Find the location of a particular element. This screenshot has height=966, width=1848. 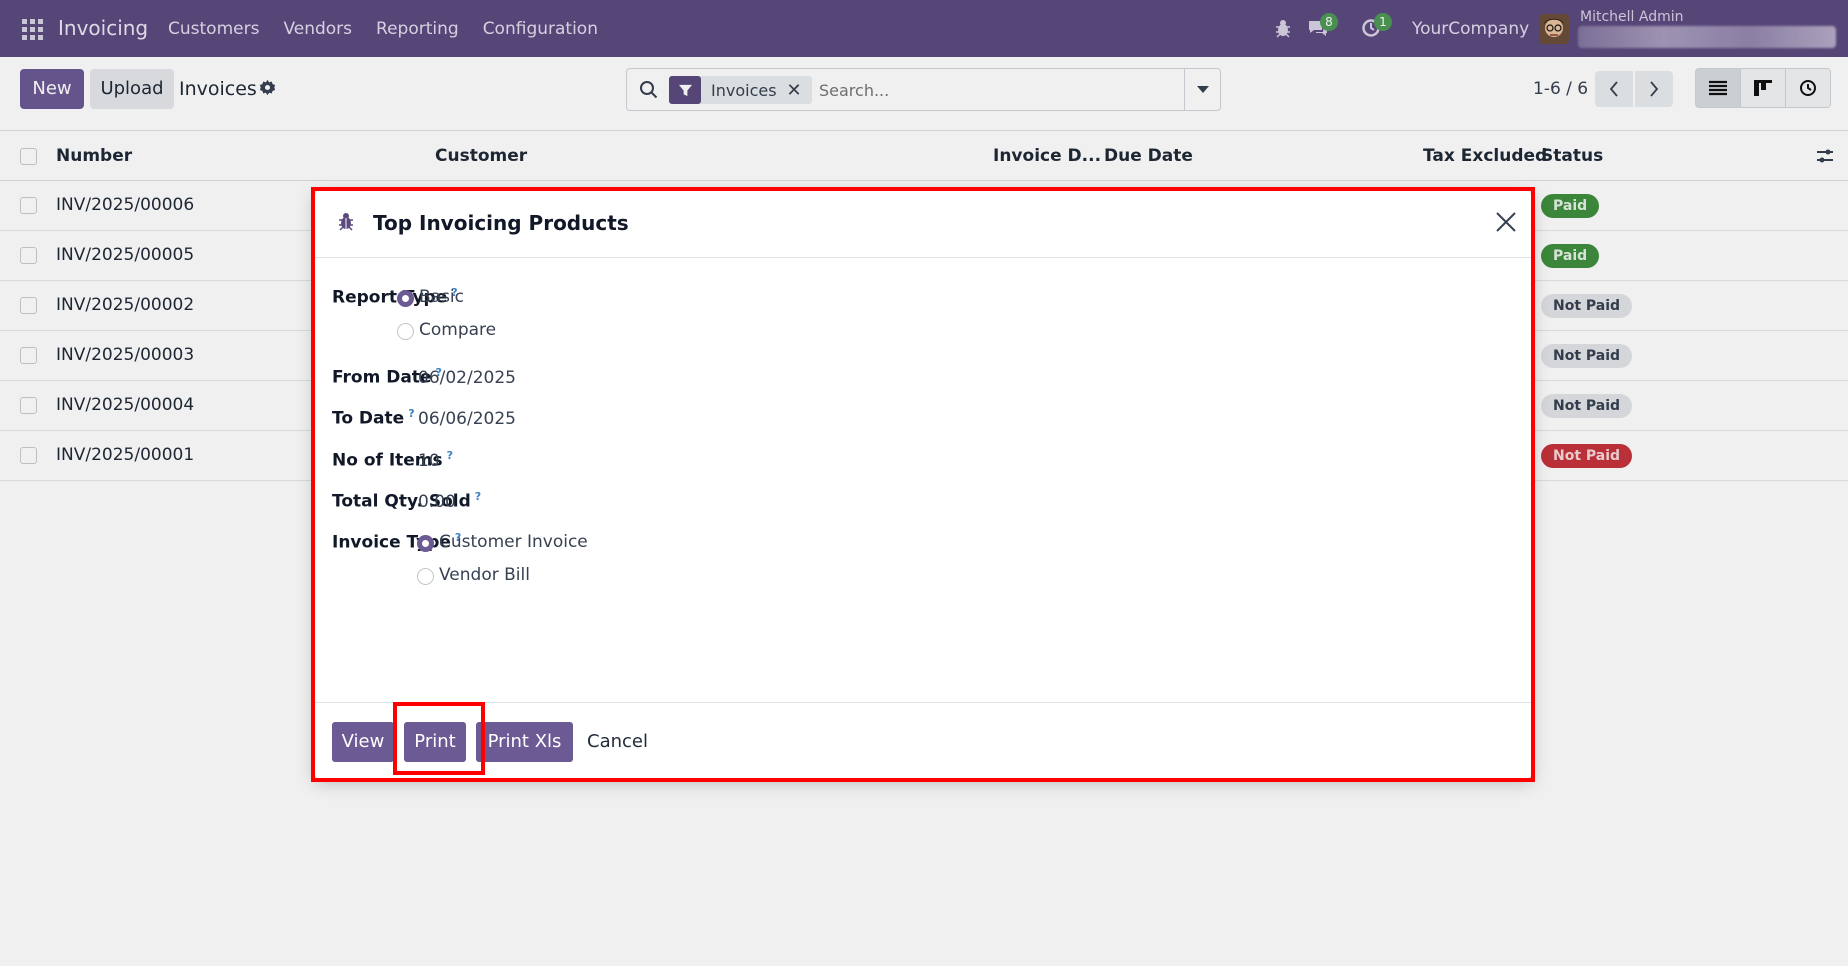

to-date-label: To Date? is located at coordinates (373, 418).